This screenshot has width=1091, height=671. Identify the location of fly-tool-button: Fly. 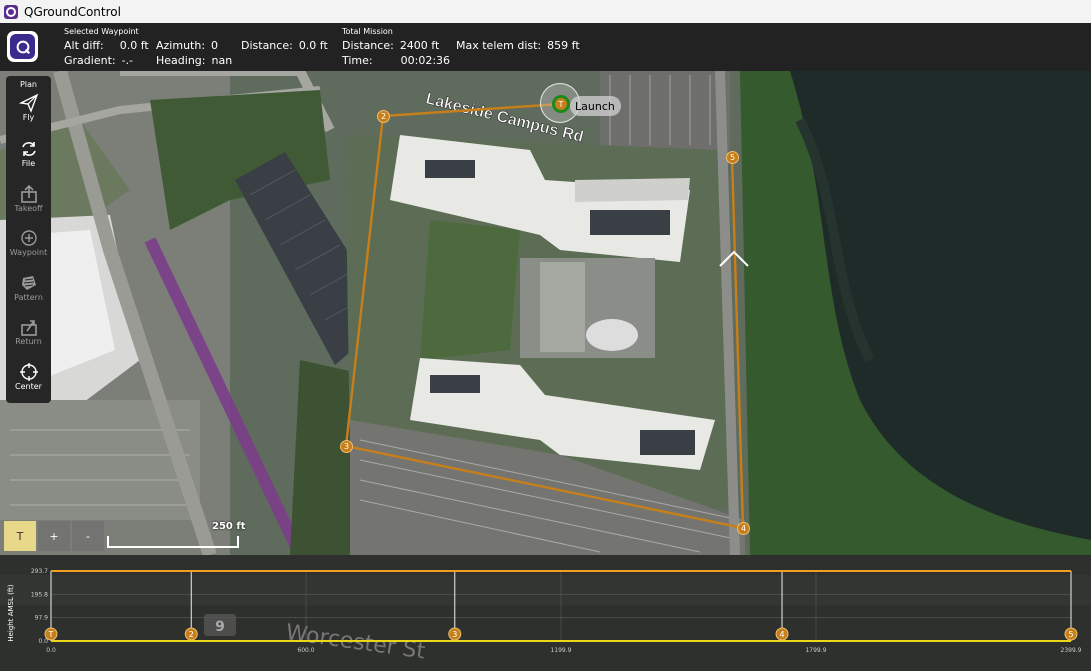
(28, 107).